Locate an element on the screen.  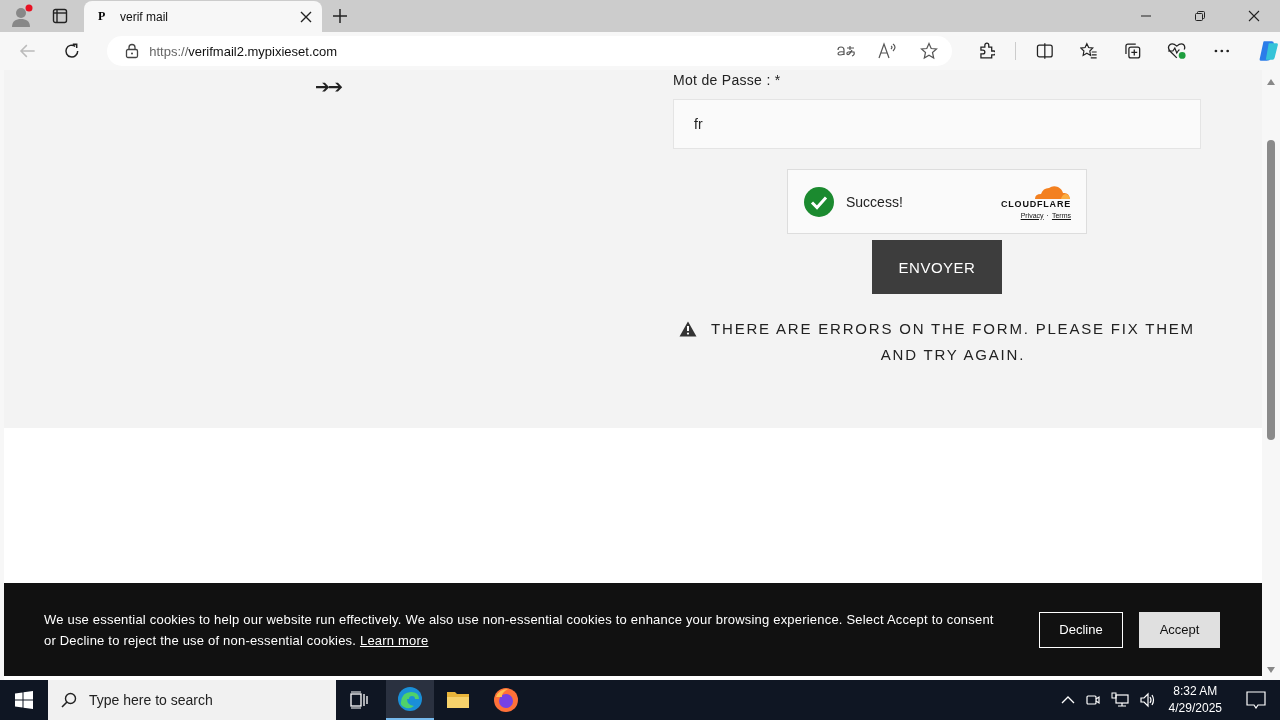
captcha-status: Success! is located at coordinates (874, 201).